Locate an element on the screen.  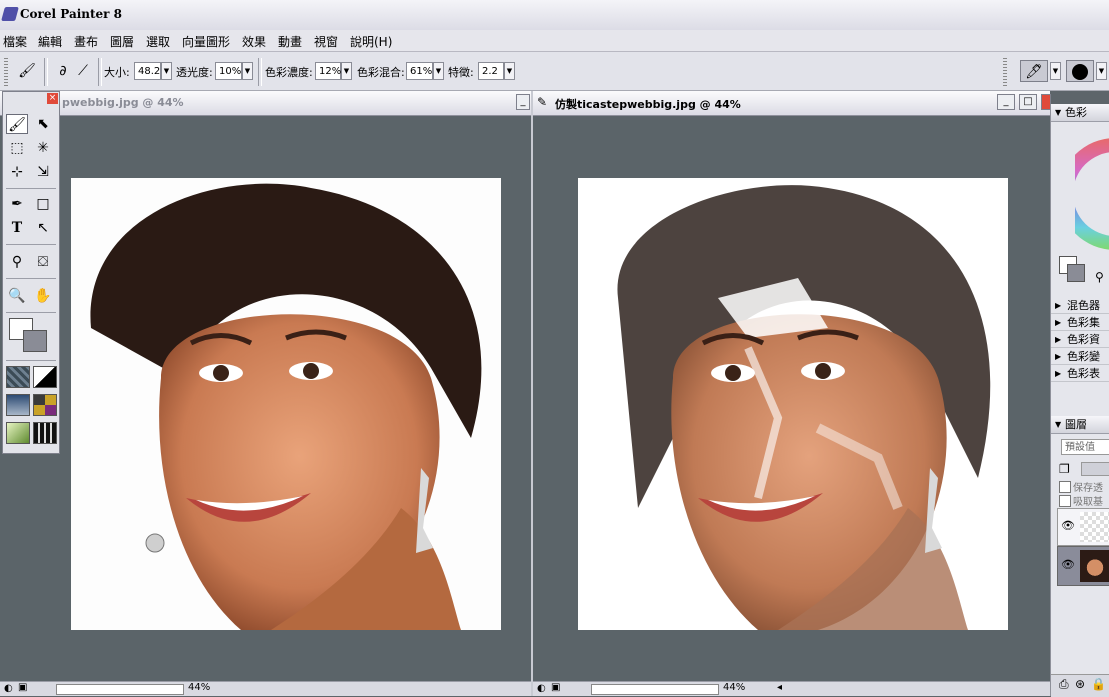
brush-tool-icon: 🖌 is located at coordinates (17, 124).